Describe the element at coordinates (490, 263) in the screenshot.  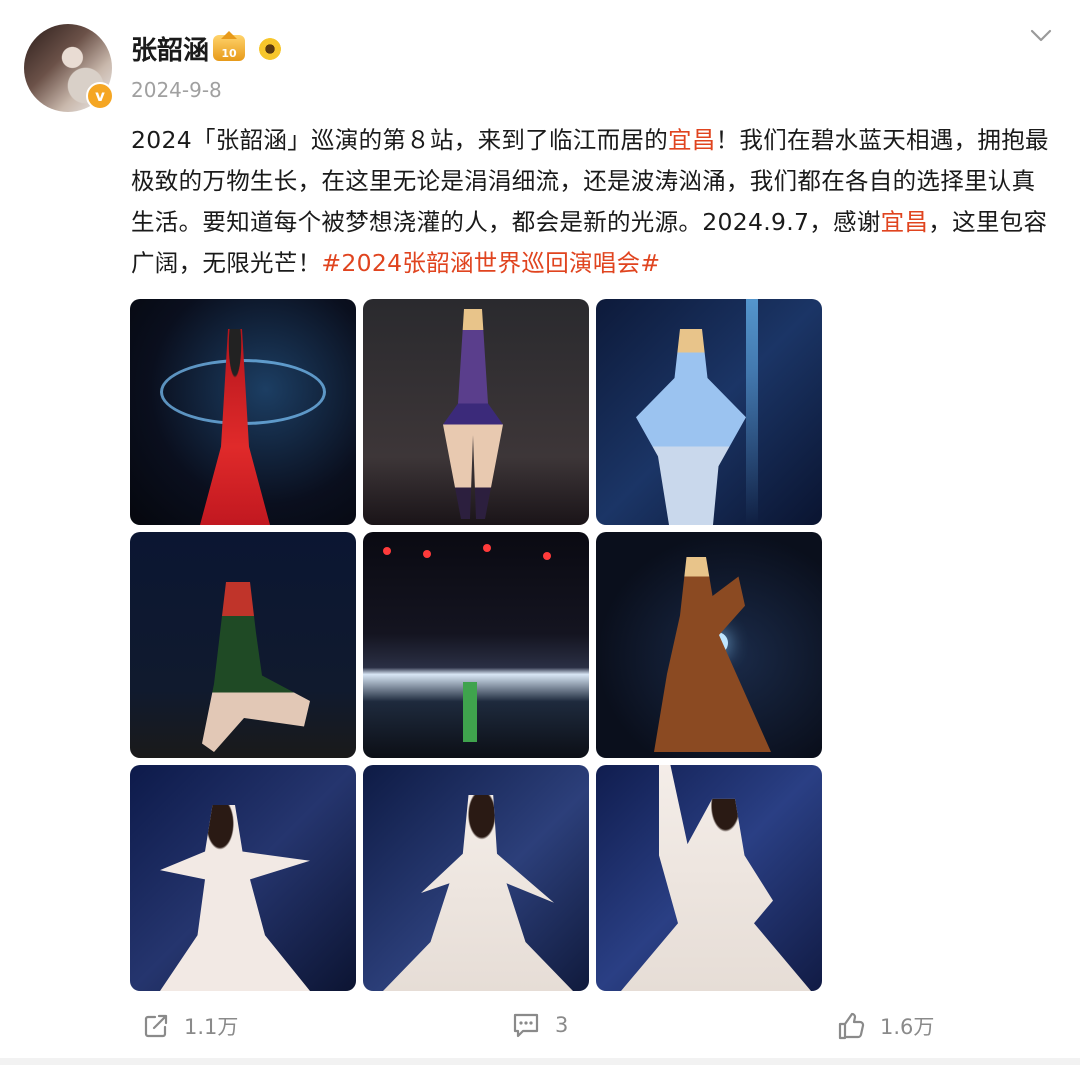
I see `hashtag-link: #2024张韶涵世界巡回演唱会#` at that location.